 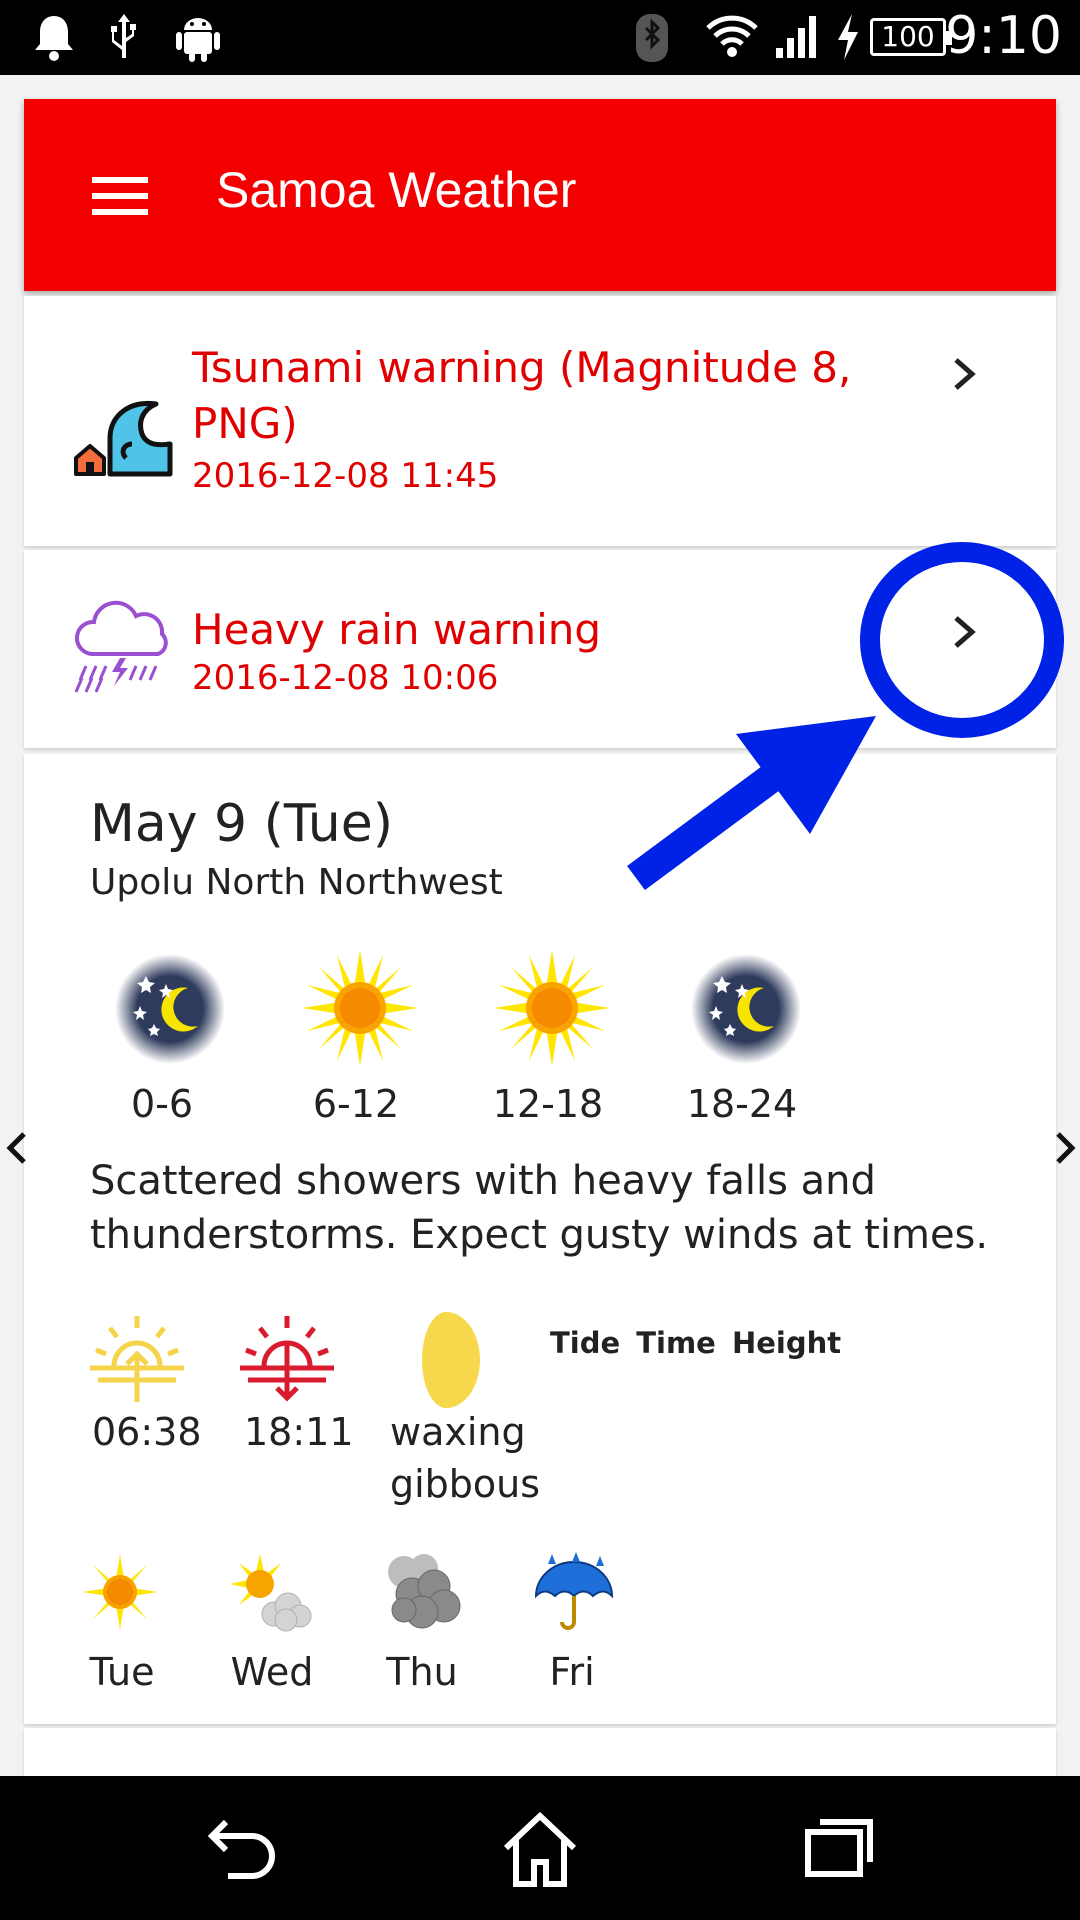 What do you see at coordinates (1064, 1148) in the screenshot?
I see `next-day-arrow-icon` at bounding box center [1064, 1148].